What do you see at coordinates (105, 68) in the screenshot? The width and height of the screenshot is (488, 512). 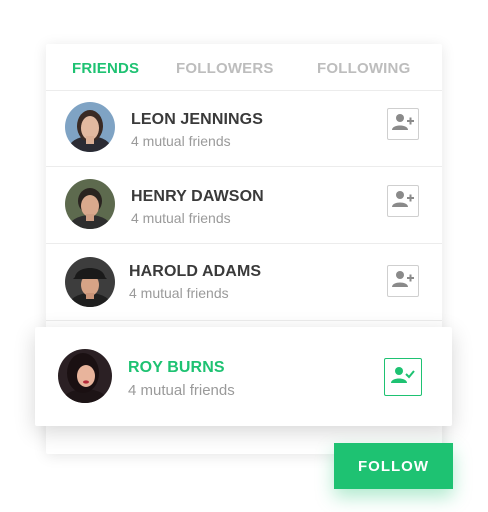 I see `tab-friends: FRIENDS` at bounding box center [105, 68].